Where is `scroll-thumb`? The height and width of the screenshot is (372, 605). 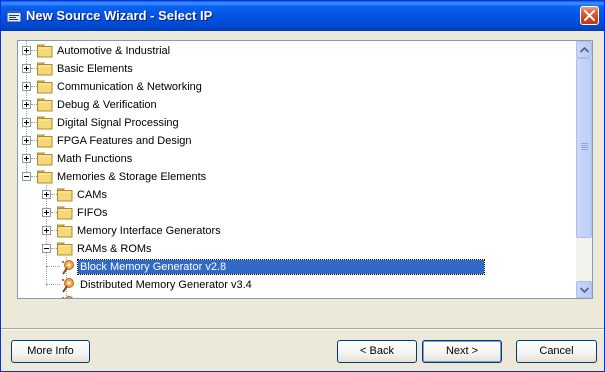 scroll-thumb is located at coordinates (584, 148).